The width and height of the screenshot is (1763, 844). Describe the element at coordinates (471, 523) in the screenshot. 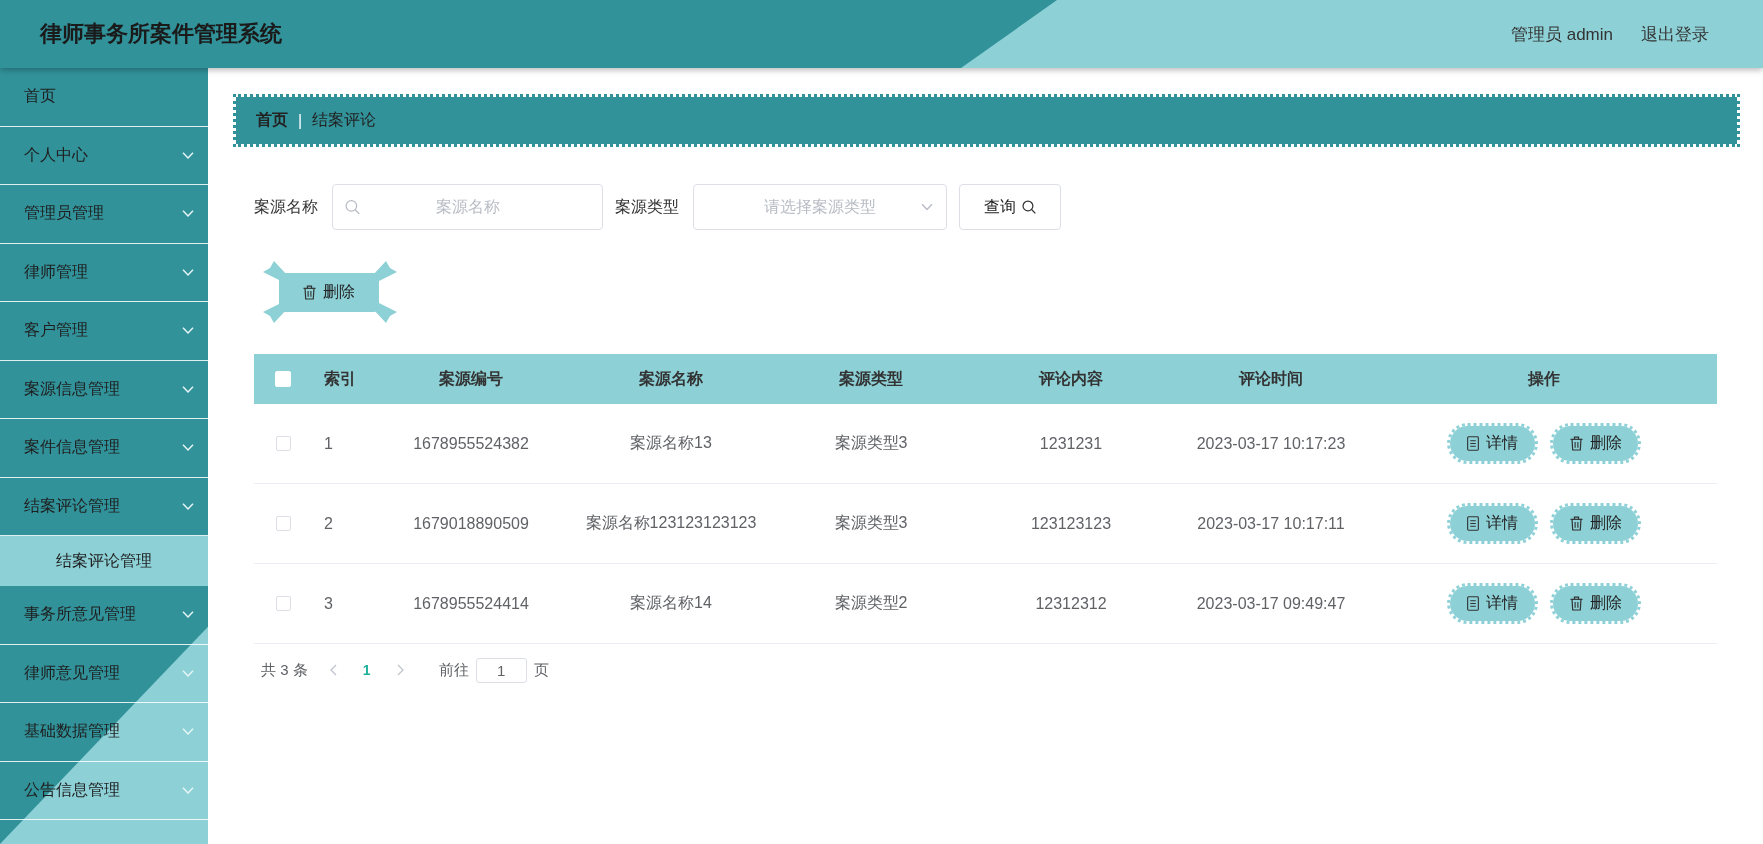

I see `table-cell: 1679018890509` at that location.